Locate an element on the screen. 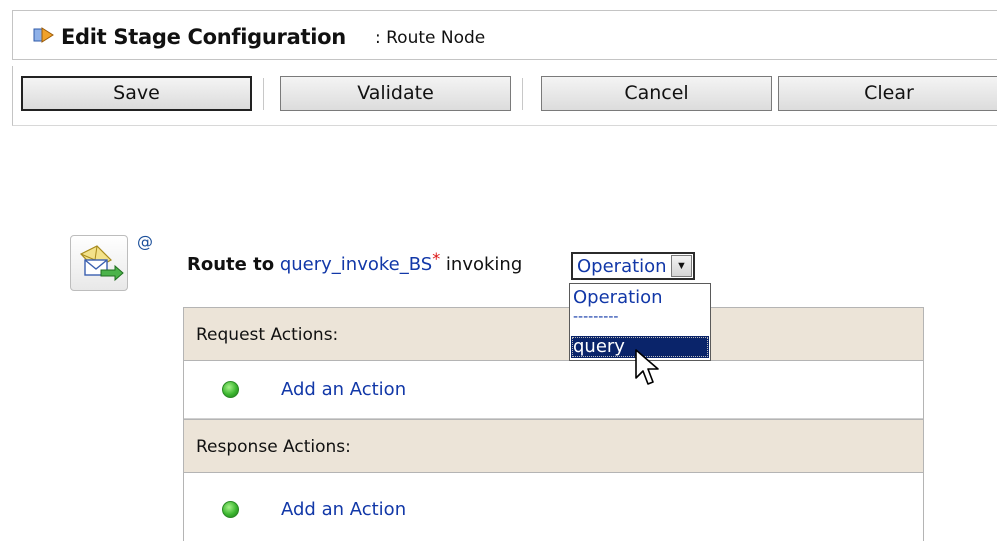 The height and width of the screenshot is (541, 997). operation-select: Operation ▼ is located at coordinates (633, 266).